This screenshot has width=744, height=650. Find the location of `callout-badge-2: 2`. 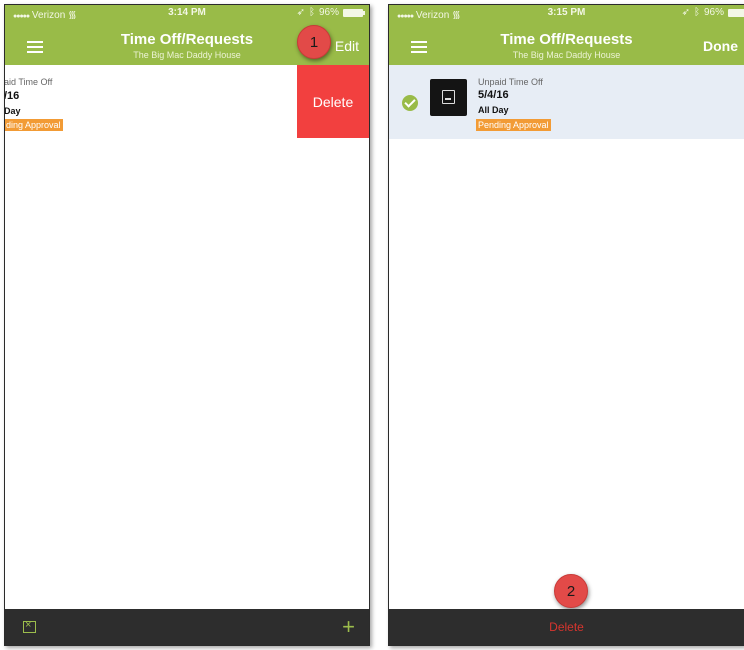

callout-badge-2: 2 is located at coordinates (571, 591).